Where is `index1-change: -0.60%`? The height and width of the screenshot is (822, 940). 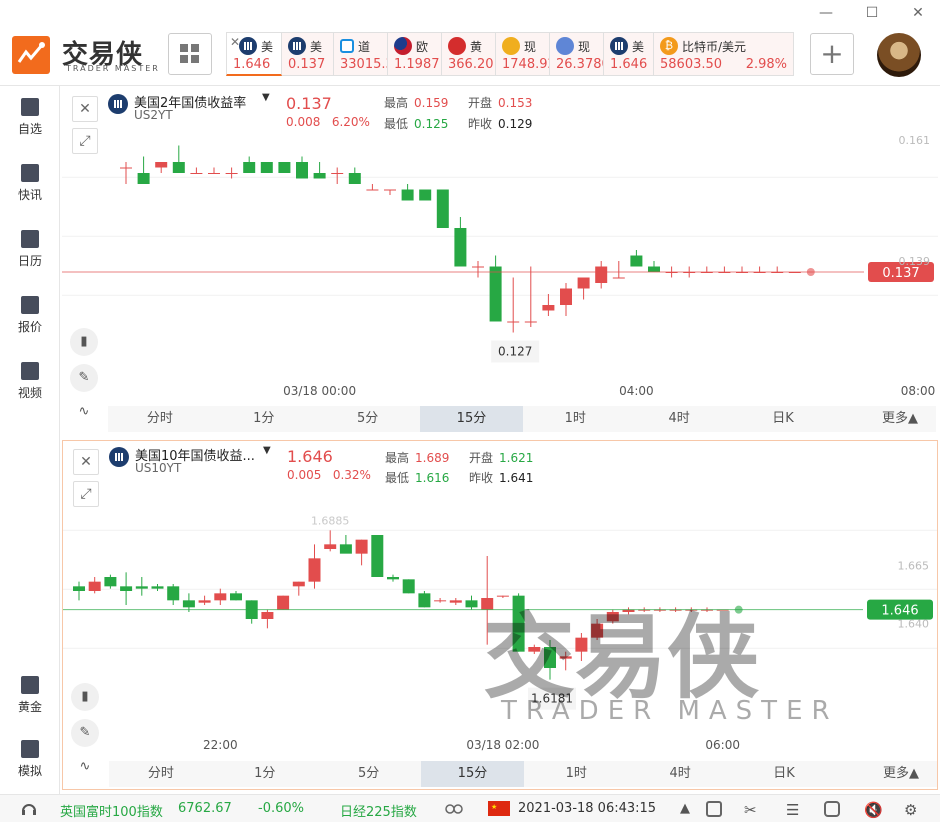
index1-change: -0.60% is located at coordinates (281, 808).